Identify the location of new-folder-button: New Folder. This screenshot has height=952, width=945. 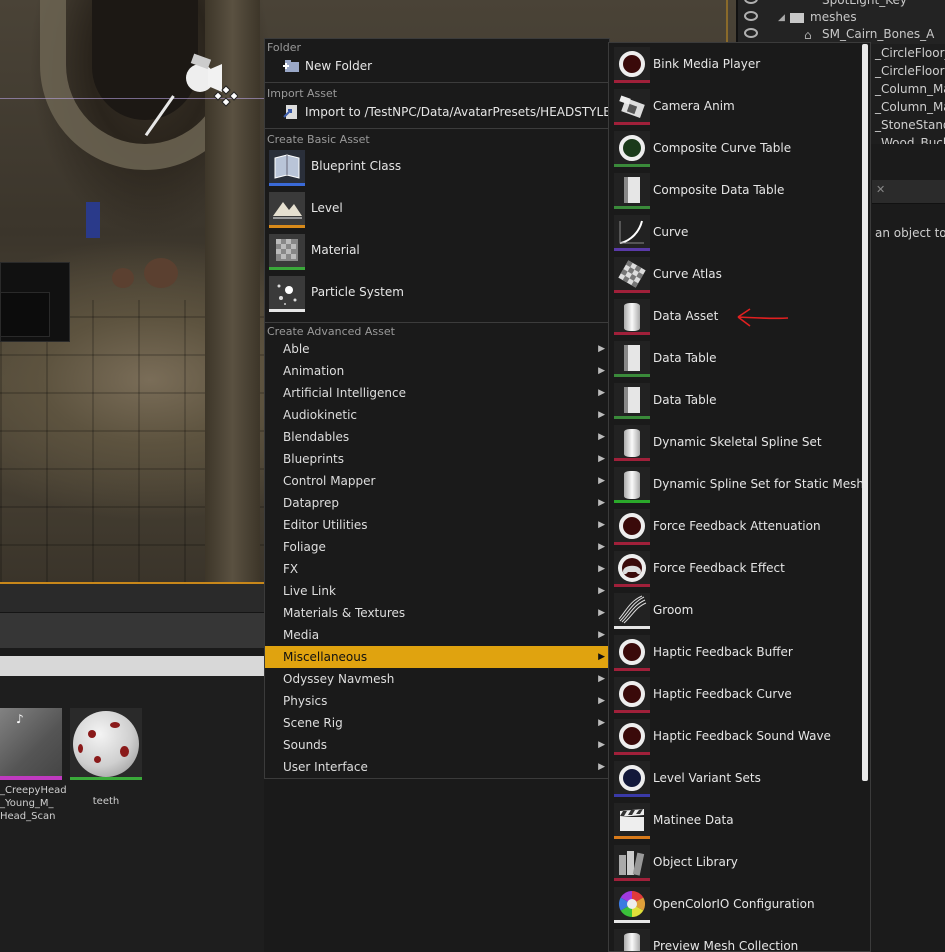
(437, 66).